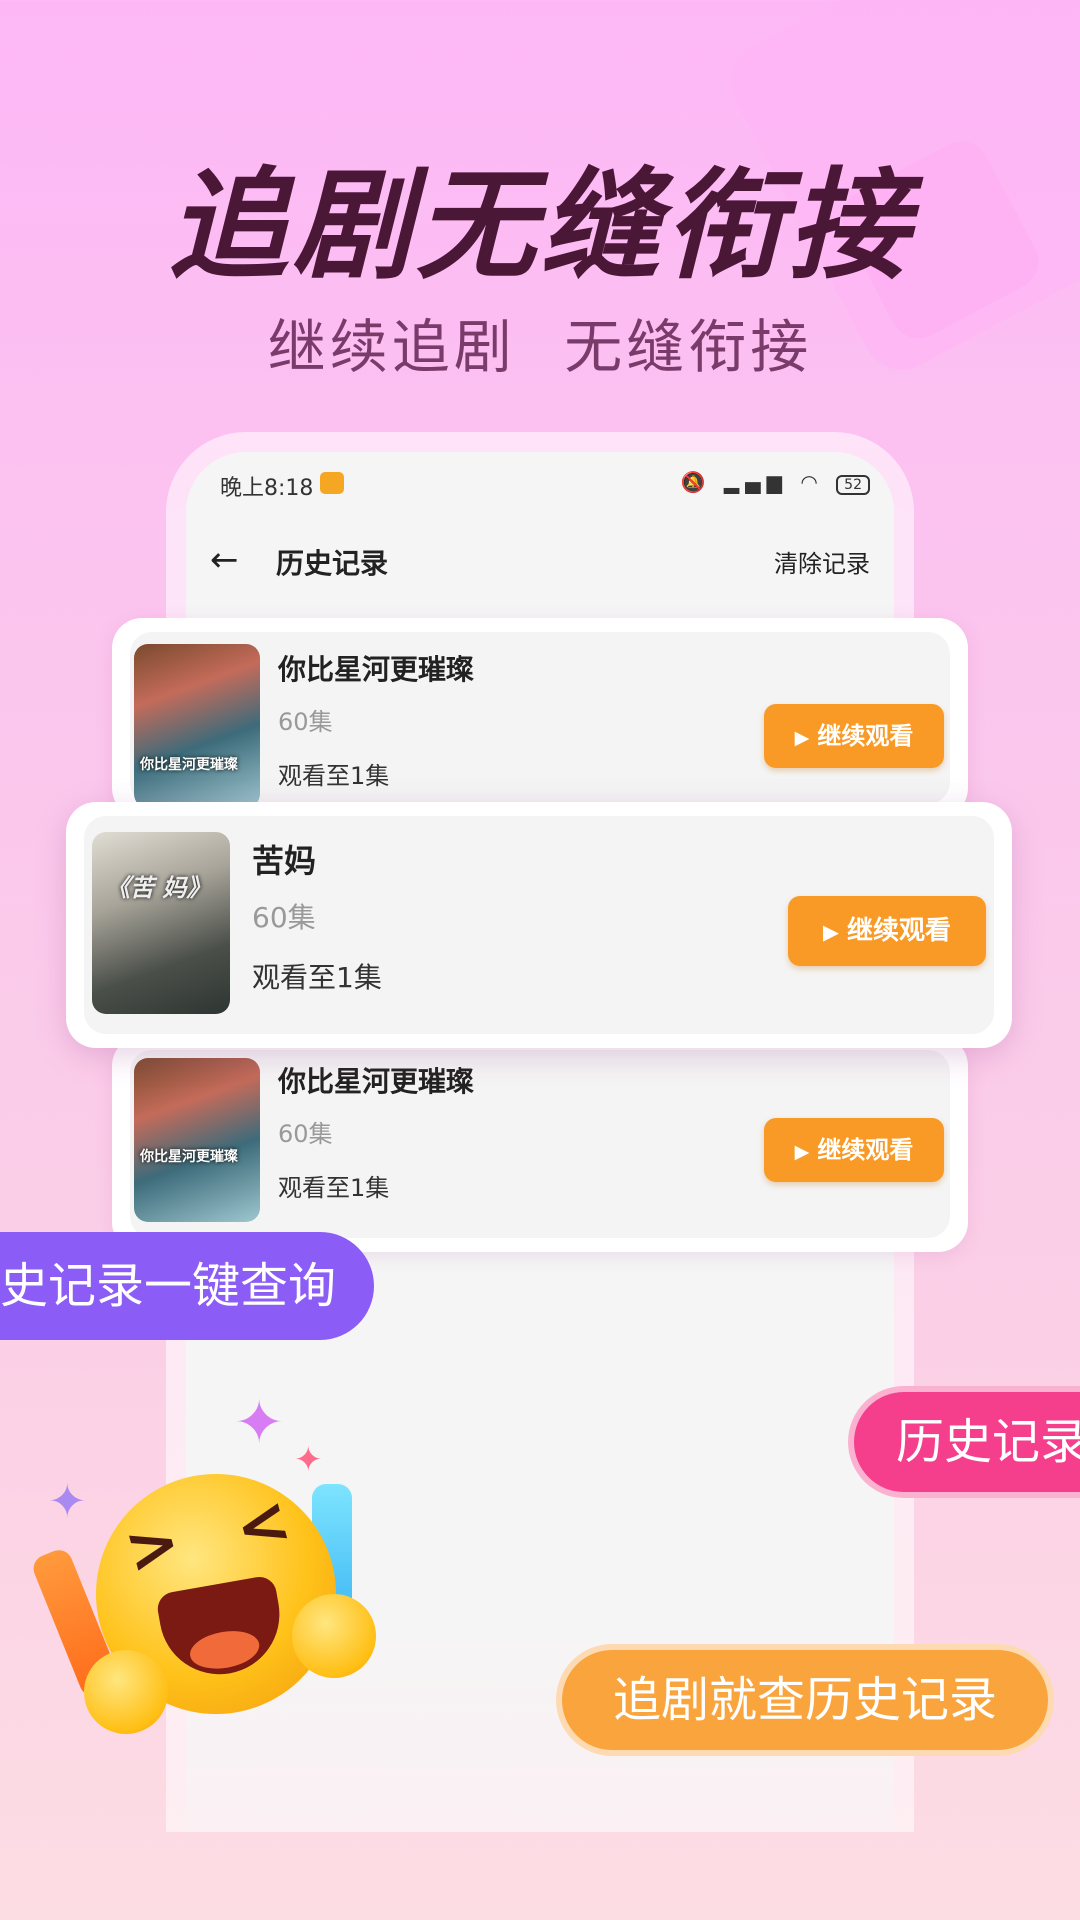 The width and height of the screenshot is (1080, 1920). Describe the element at coordinates (158, 888) in the screenshot. I see `poster-title: 《苦 妈》` at that location.